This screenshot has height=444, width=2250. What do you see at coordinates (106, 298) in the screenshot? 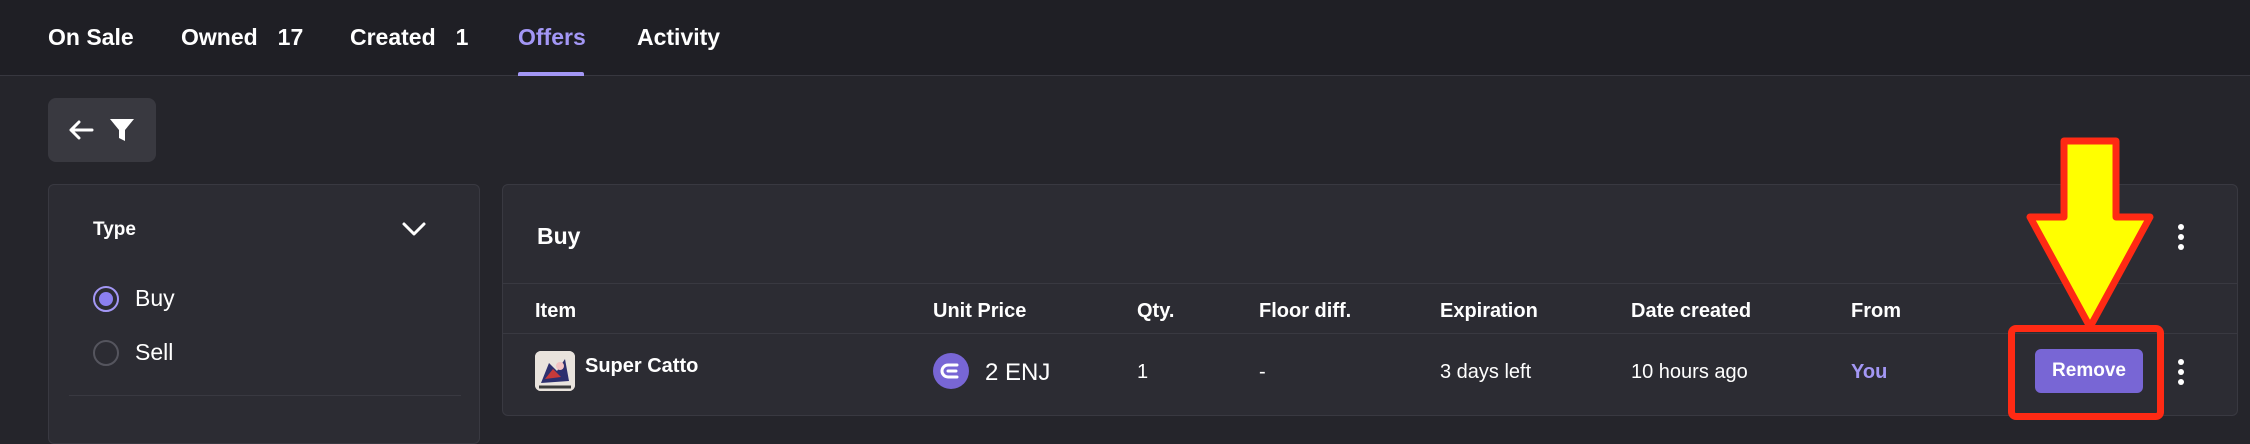
I see `radio-buy-button` at bounding box center [106, 298].